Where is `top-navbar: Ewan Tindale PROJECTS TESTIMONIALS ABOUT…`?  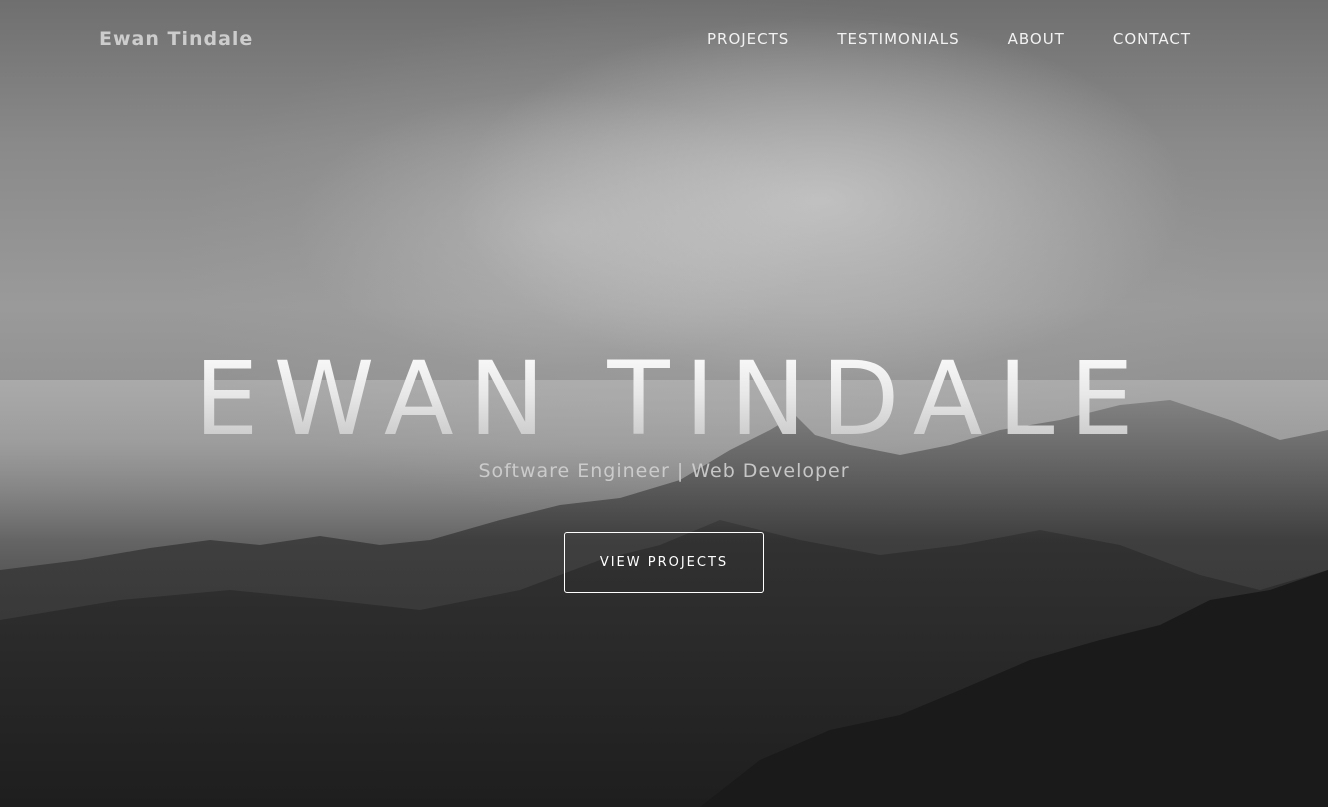
top-navbar: Ewan Tindale PROJECTS TESTIMONIALS ABOUT… is located at coordinates (664, 40).